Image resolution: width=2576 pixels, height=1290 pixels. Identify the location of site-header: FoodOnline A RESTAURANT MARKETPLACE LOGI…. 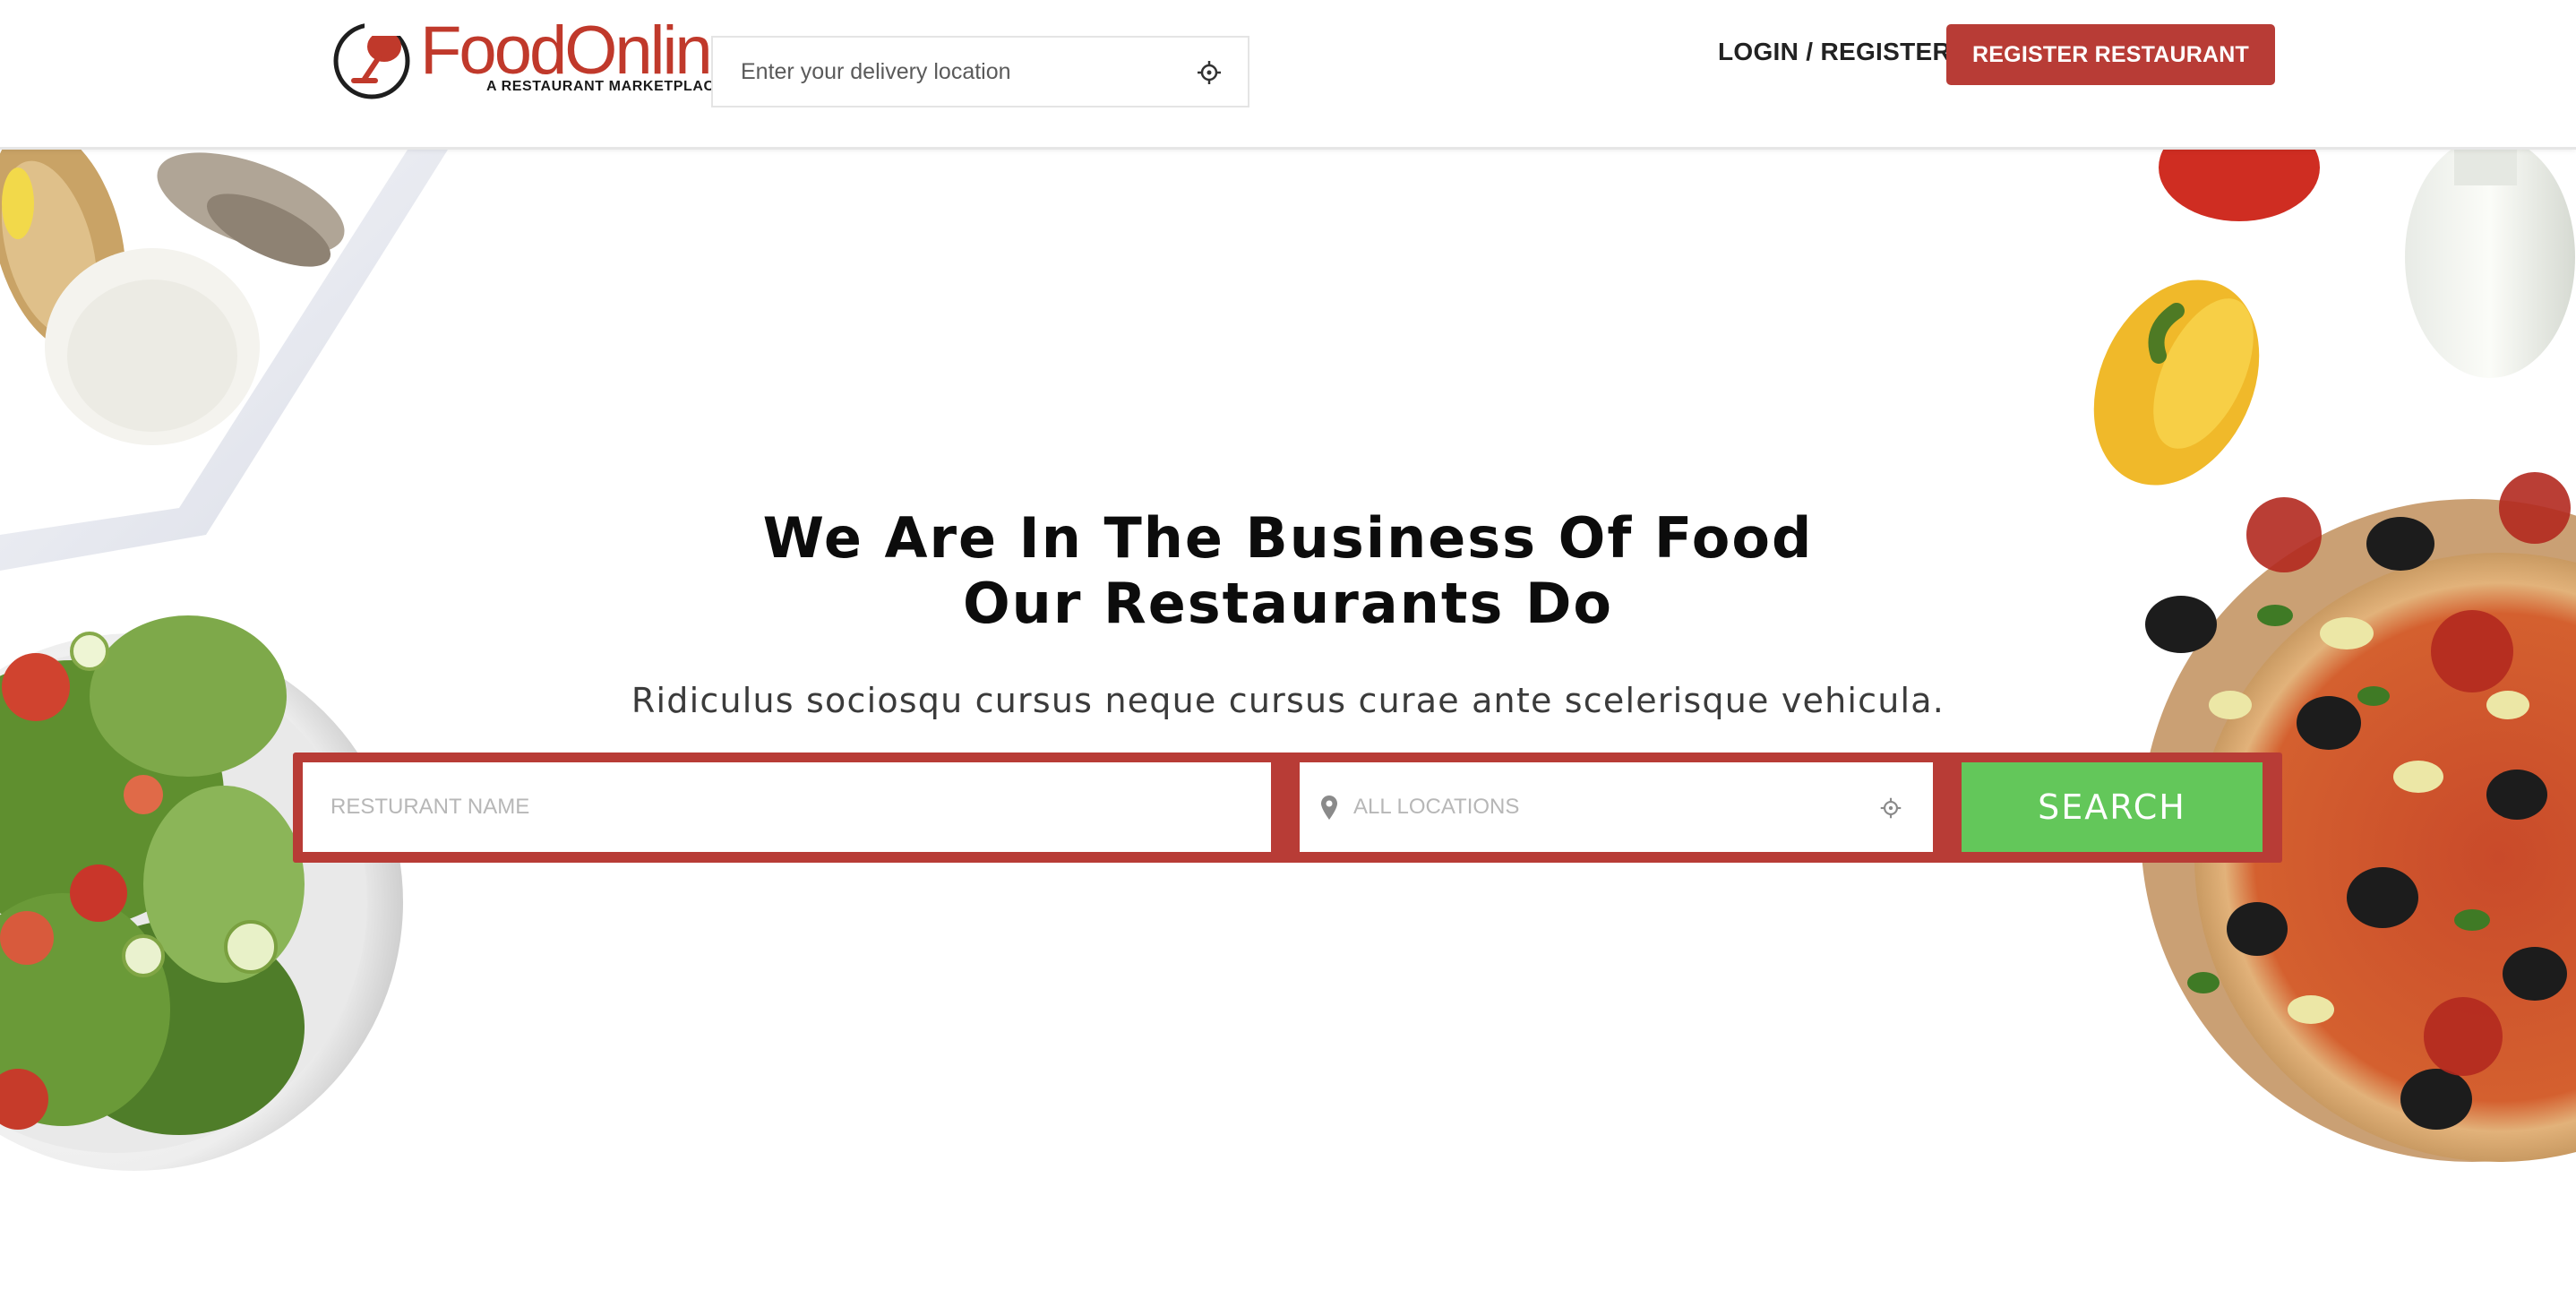
(1288, 75).